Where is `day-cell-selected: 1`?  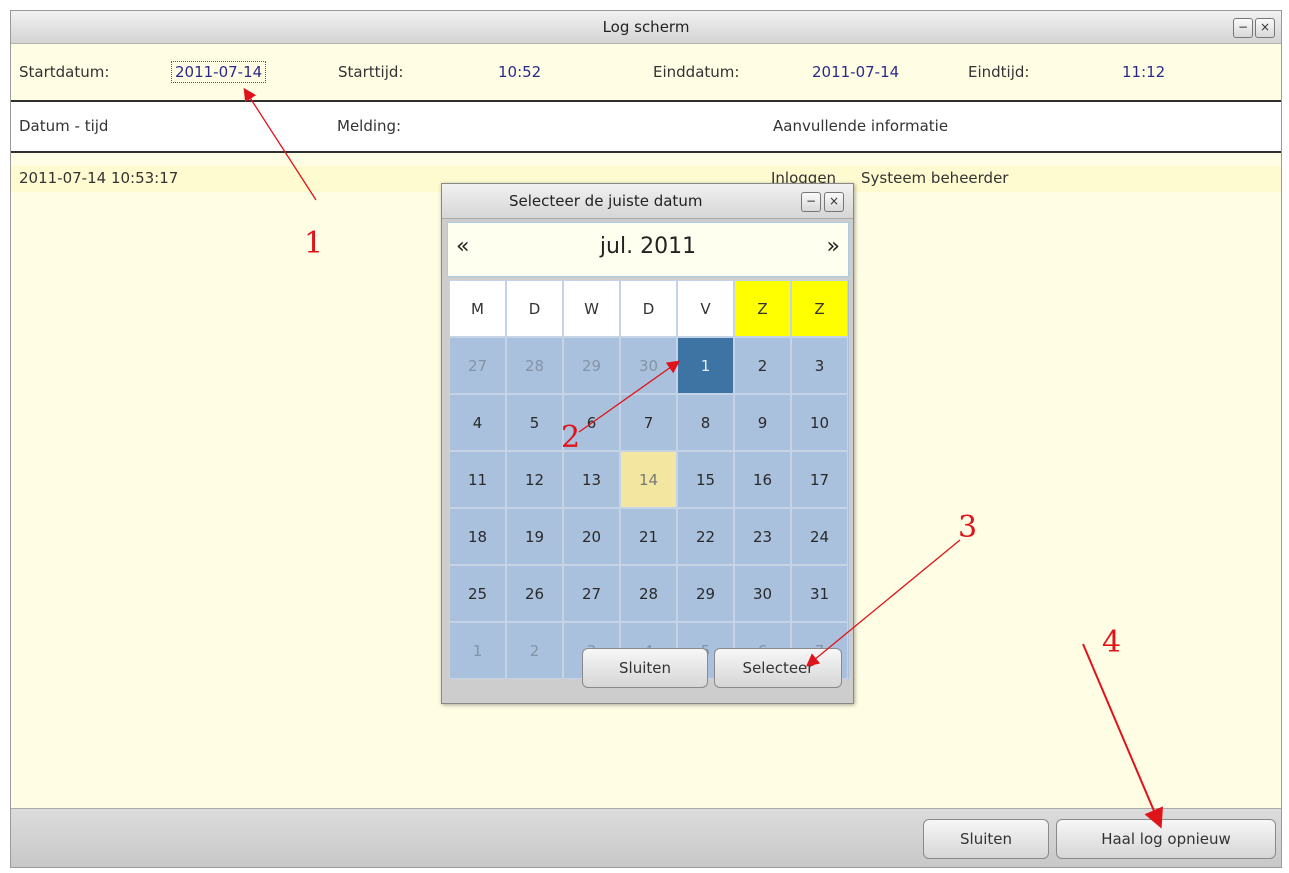
day-cell-selected: 1 is located at coordinates (705, 365).